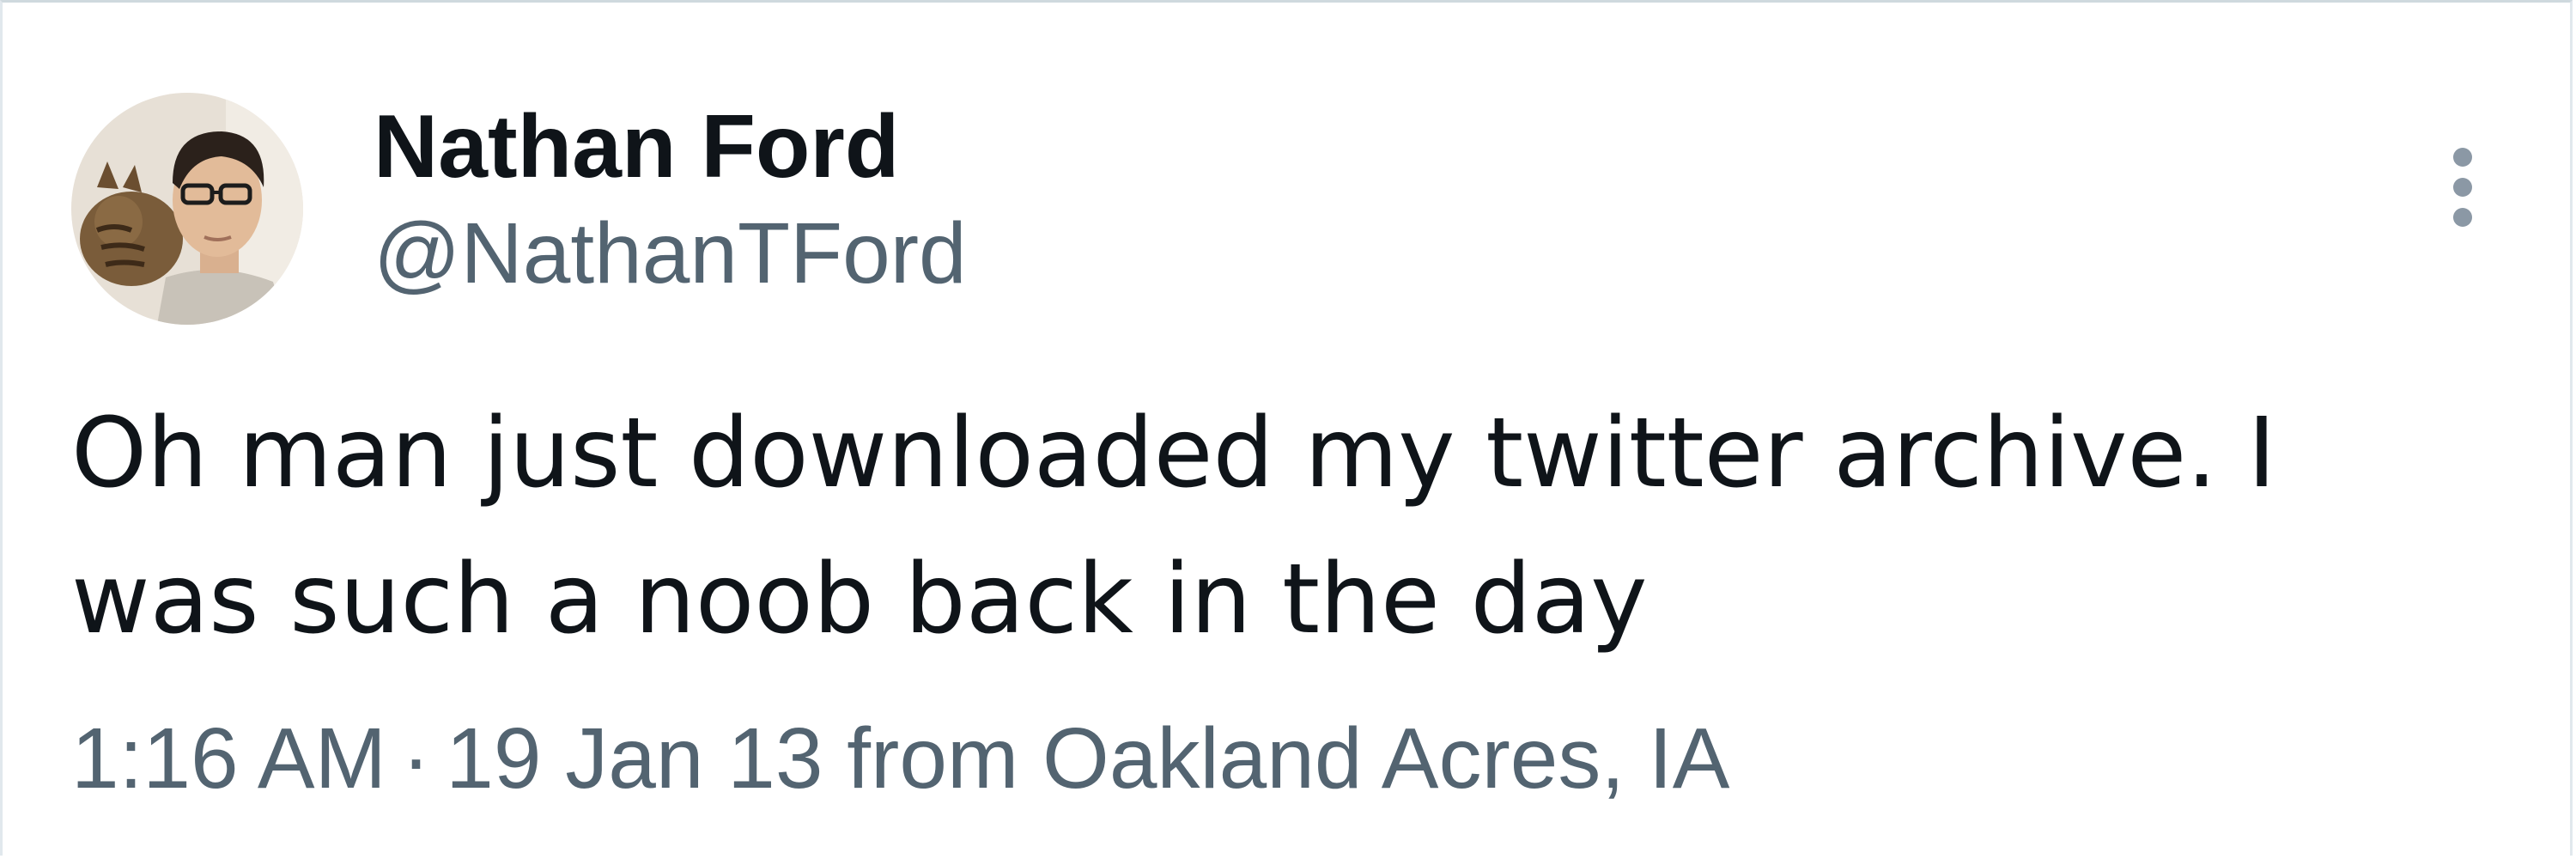 This screenshot has width=2576, height=859. I want to click on author-display-name: Nathan Ford, so click(636, 146).